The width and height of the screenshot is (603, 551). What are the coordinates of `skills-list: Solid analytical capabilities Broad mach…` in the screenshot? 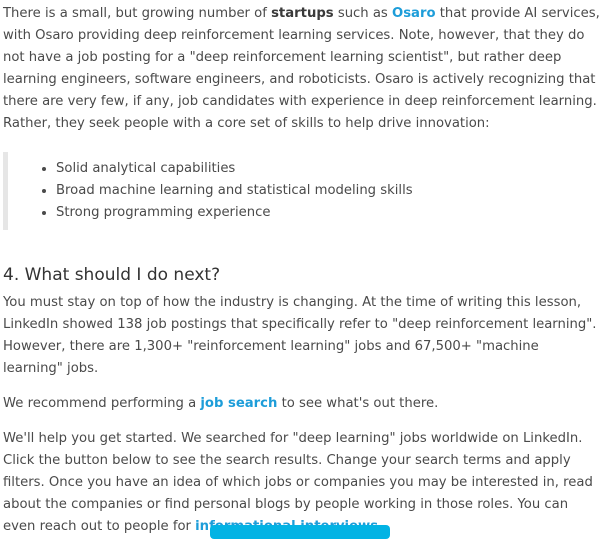 It's located at (304, 191).